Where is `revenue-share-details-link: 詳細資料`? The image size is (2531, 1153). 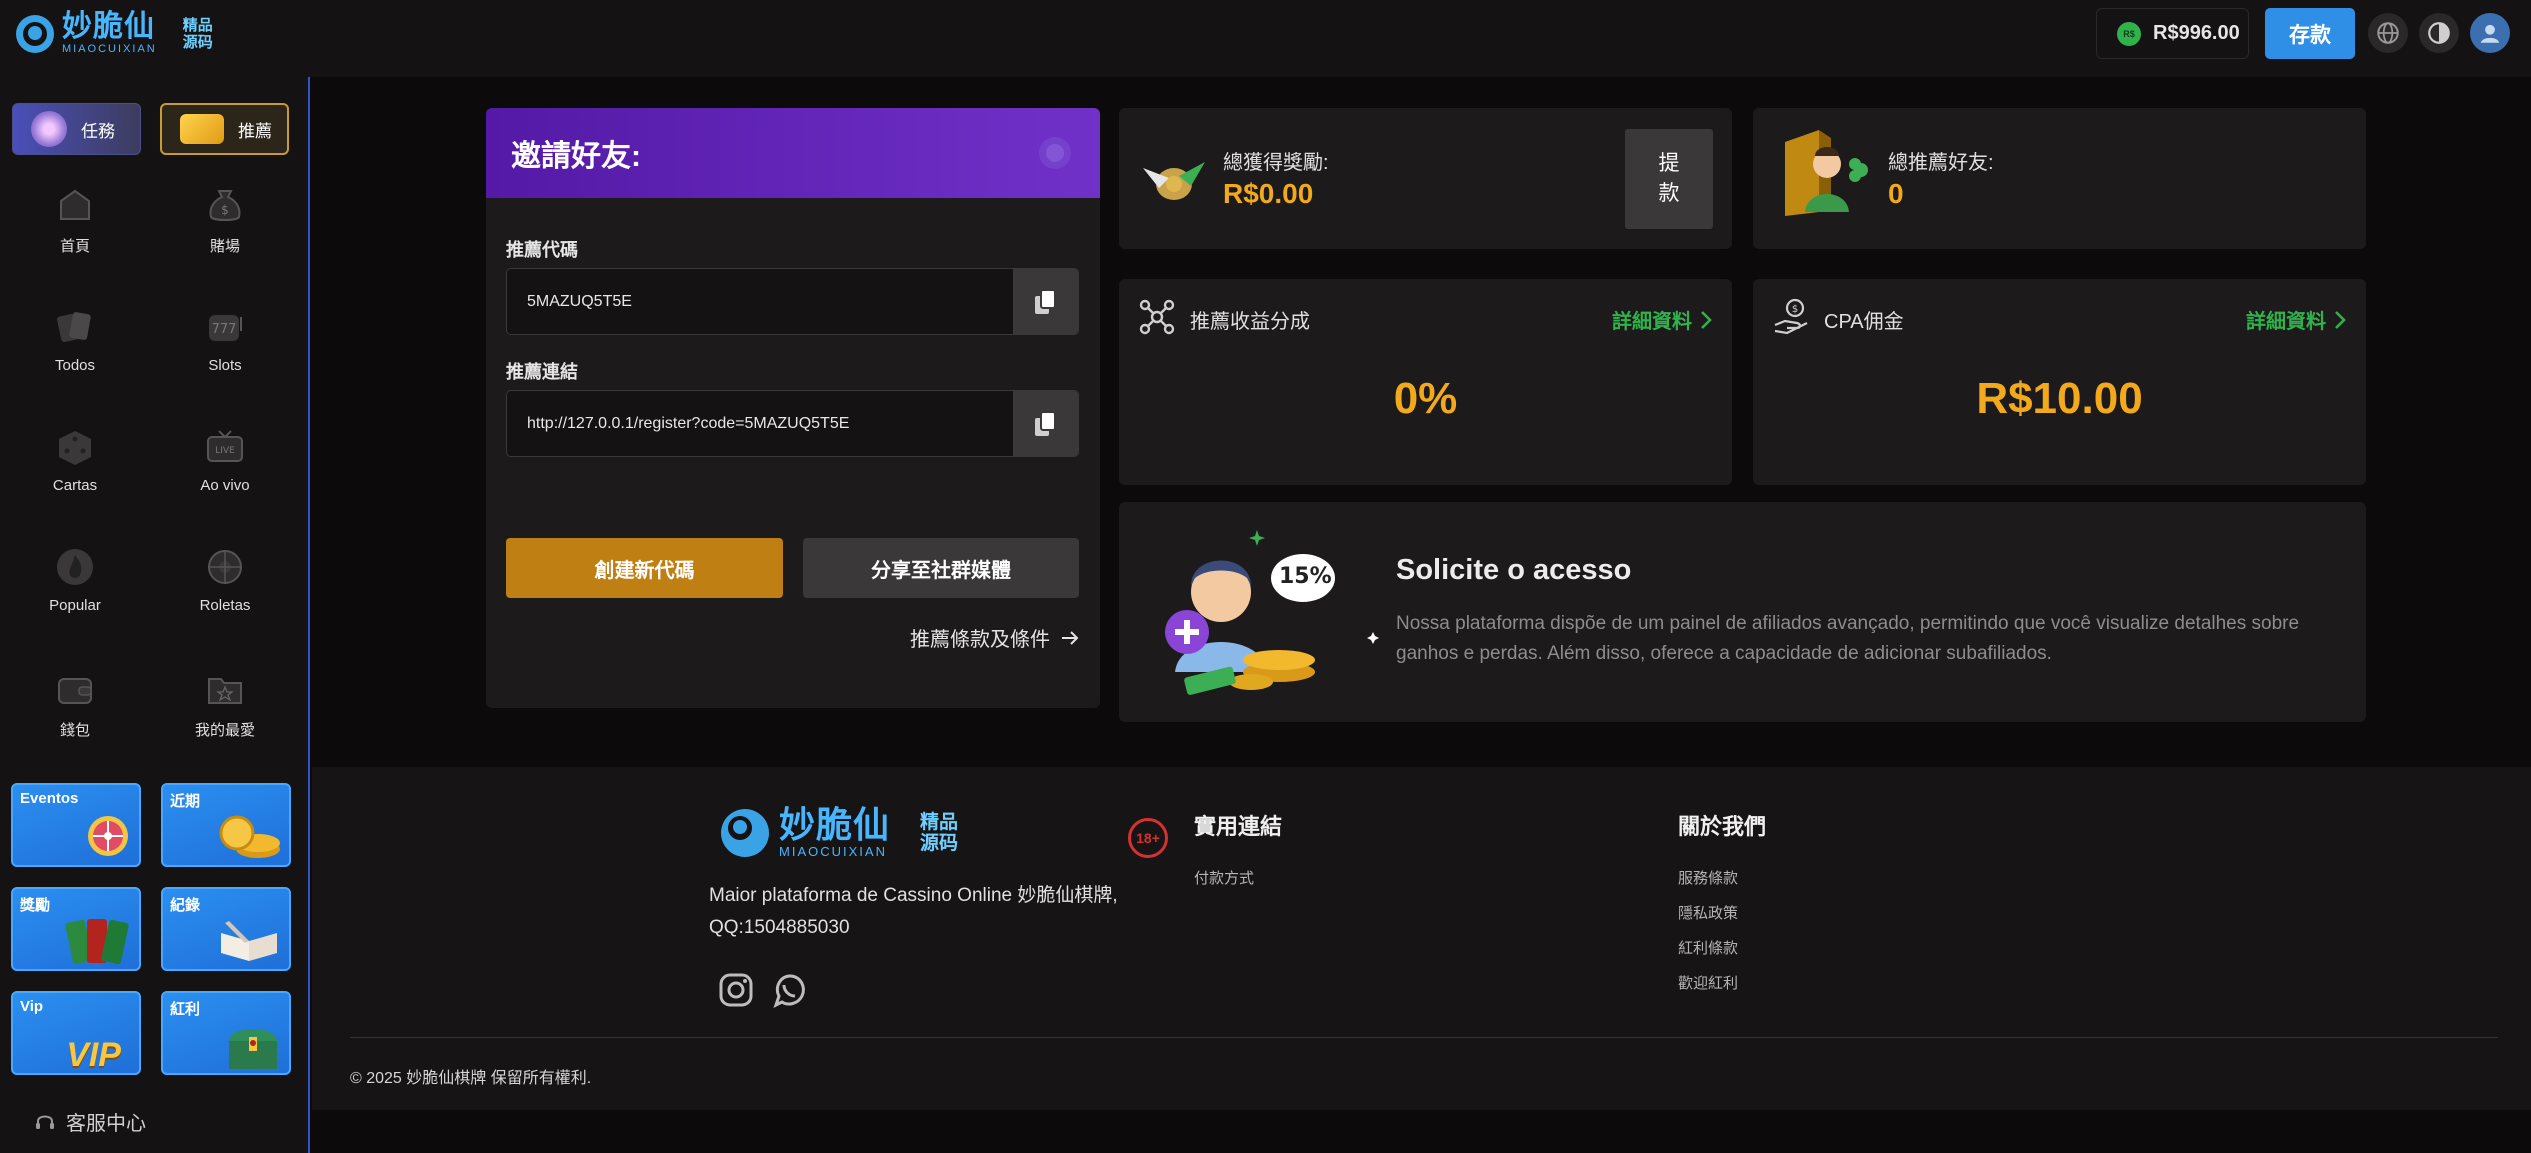 revenue-share-details-link: 詳細資料 is located at coordinates (1662, 319).